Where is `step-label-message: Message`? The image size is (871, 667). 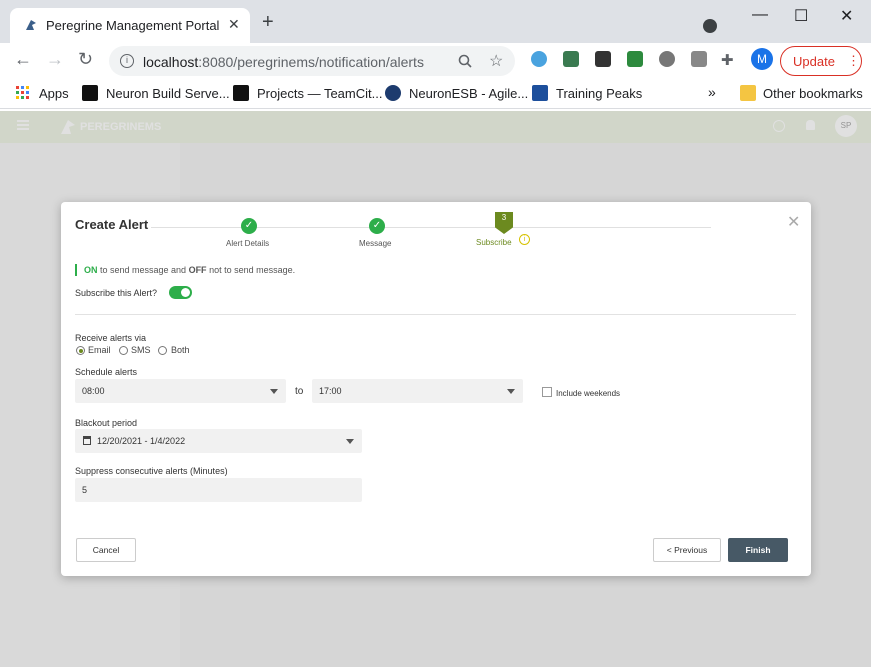 step-label-message: Message is located at coordinates (375, 243).